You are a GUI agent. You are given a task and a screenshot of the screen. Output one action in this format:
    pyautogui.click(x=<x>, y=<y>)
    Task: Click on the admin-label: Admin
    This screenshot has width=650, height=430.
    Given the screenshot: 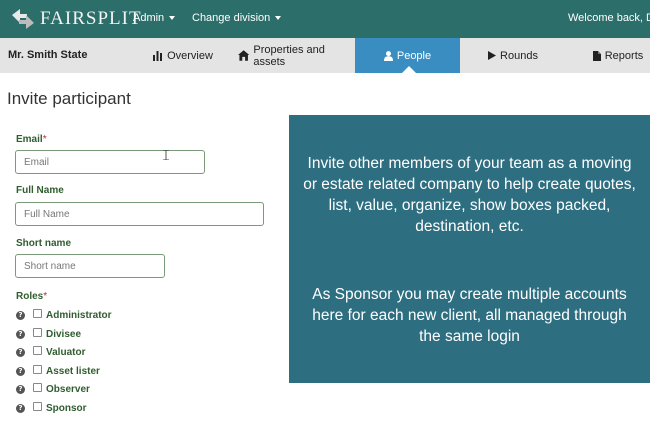 What is the action you would take?
    pyautogui.click(x=149, y=18)
    